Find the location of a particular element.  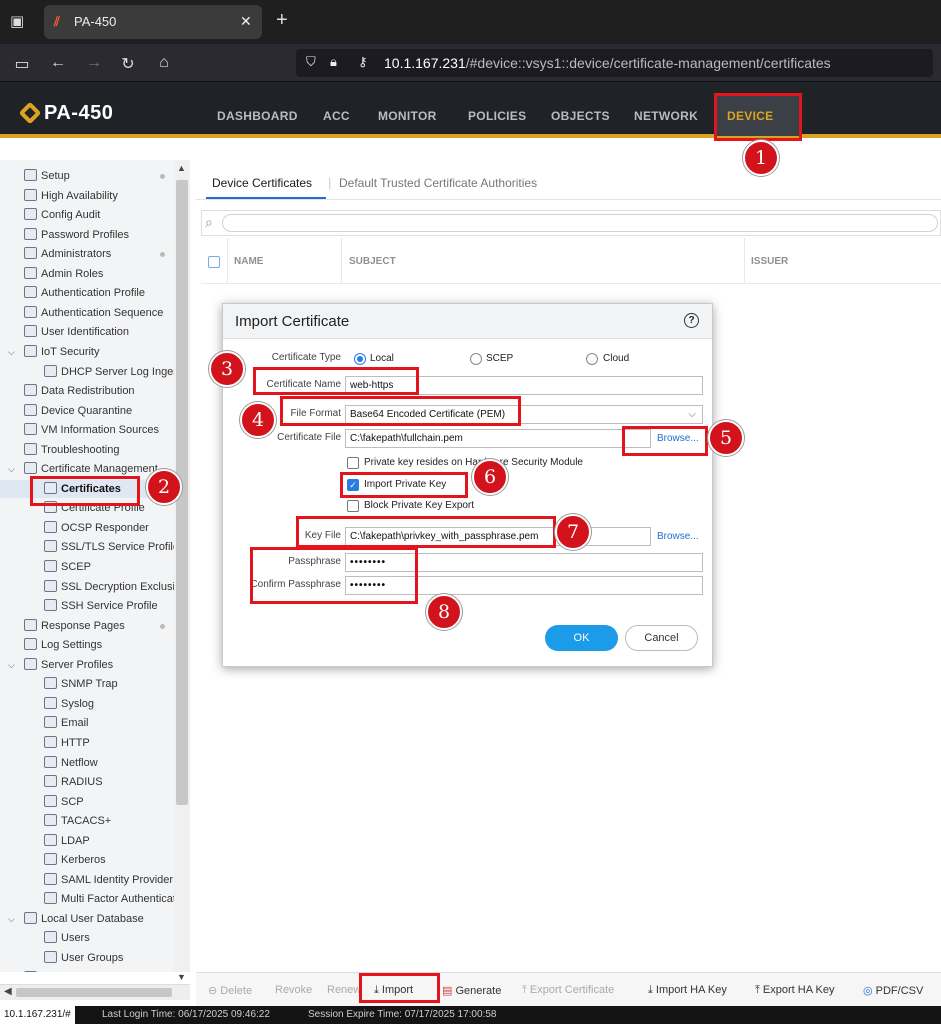

sidebar-item: Config Audit is located at coordinates (106, 215).